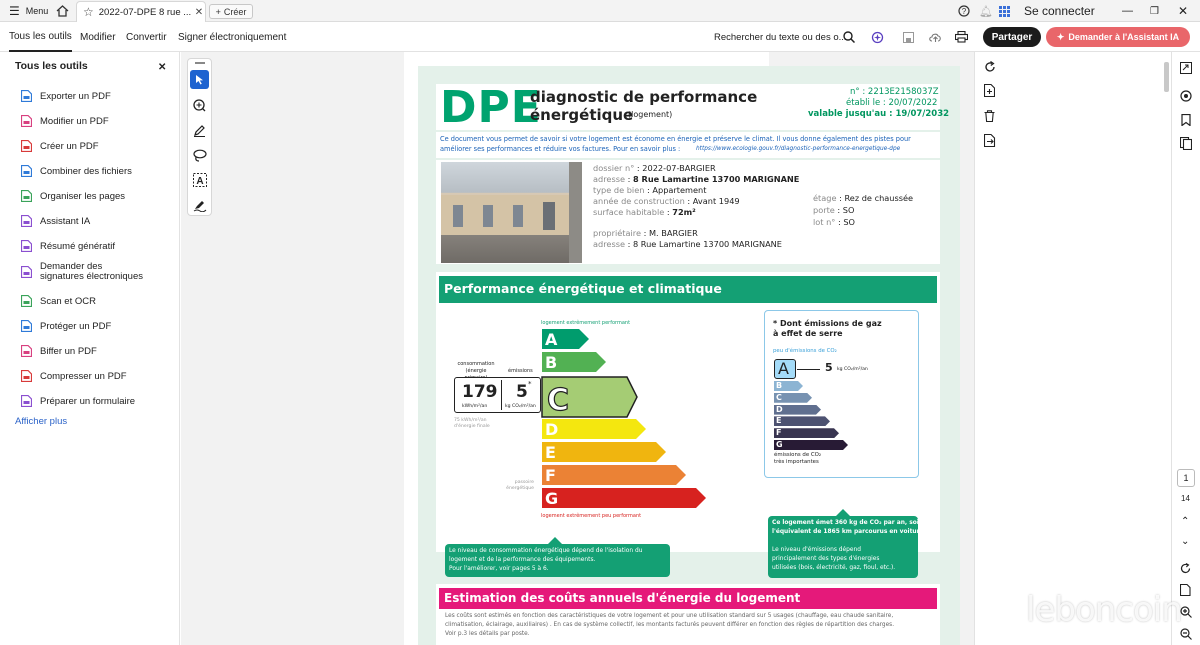  I want to click on tool-item-protect-pdf: Protéger un PDF, so click(65, 326).